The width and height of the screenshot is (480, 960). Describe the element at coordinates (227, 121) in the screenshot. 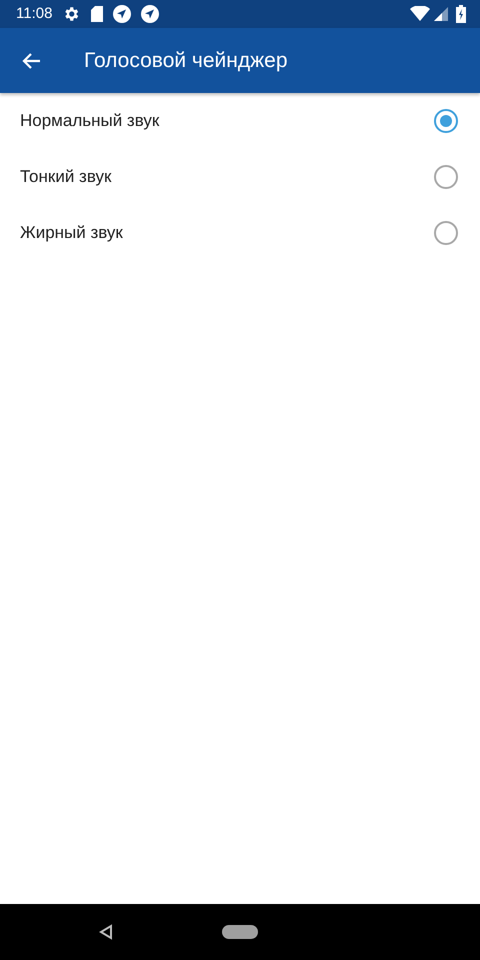

I see `option-label: Нормальный звук` at that location.